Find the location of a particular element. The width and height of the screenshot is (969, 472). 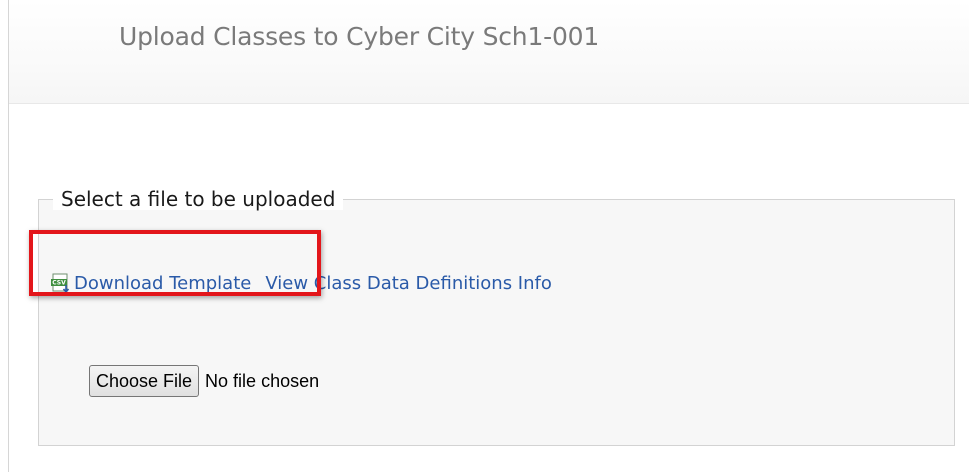

download-template-link: Download Template is located at coordinates (162, 283).